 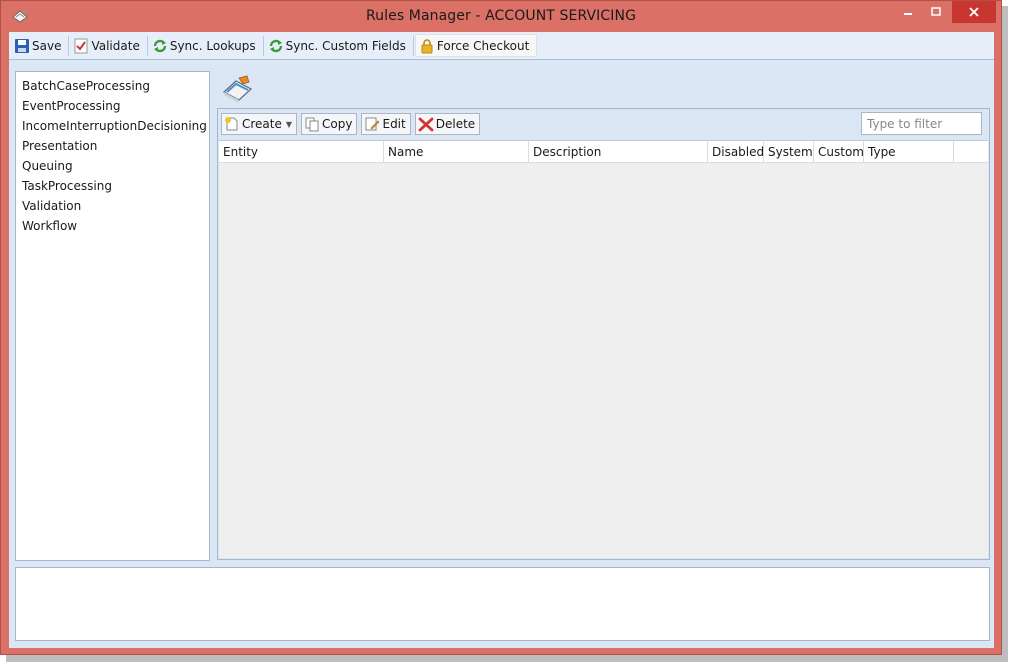 What do you see at coordinates (115, 86) in the screenshot?
I see `category-item: BatchCaseProcessing` at bounding box center [115, 86].